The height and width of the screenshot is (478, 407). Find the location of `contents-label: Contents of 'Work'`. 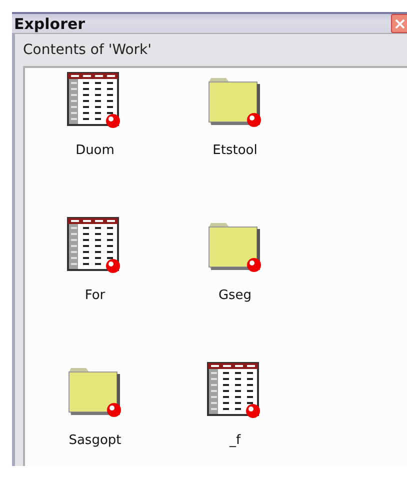

contents-label: Contents of 'Work' is located at coordinates (88, 51).